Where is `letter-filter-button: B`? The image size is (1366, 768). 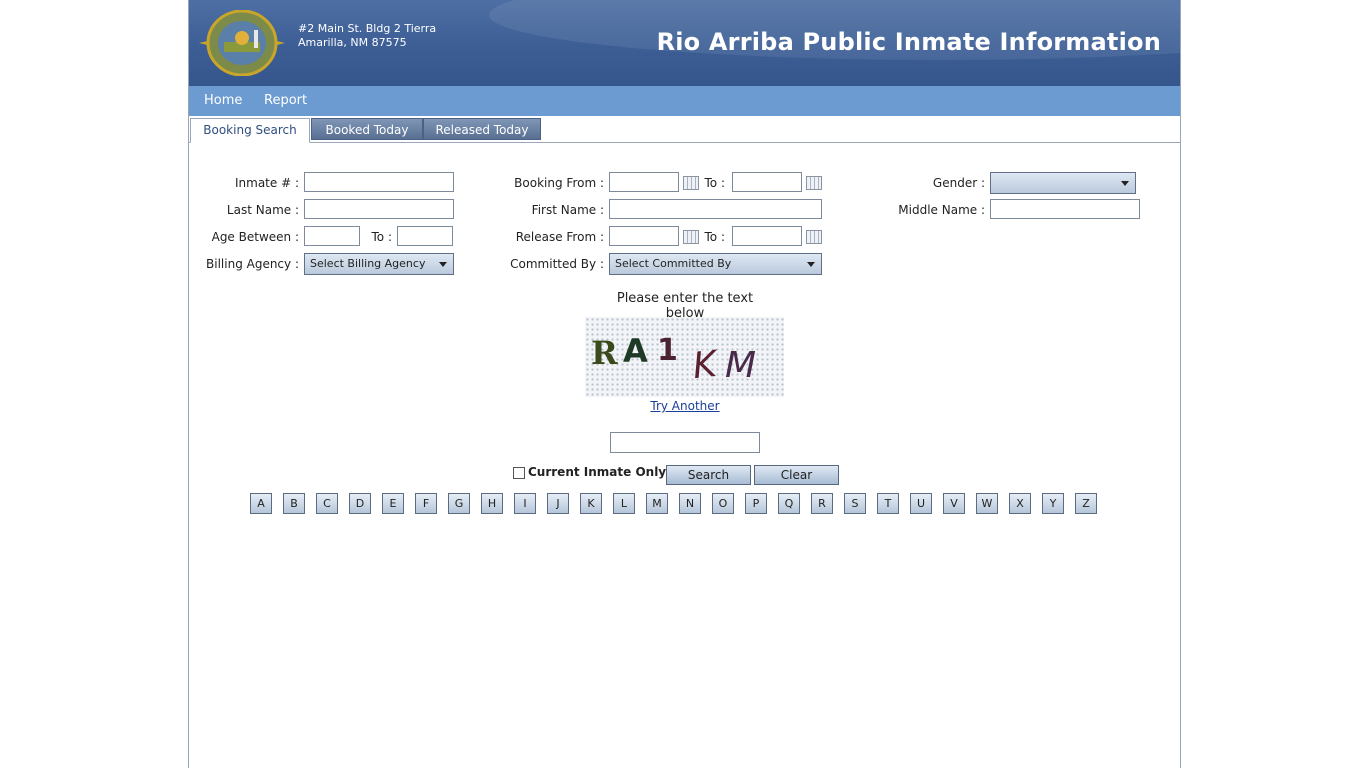
letter-filter-button: B is located at coordinates (294, 503).